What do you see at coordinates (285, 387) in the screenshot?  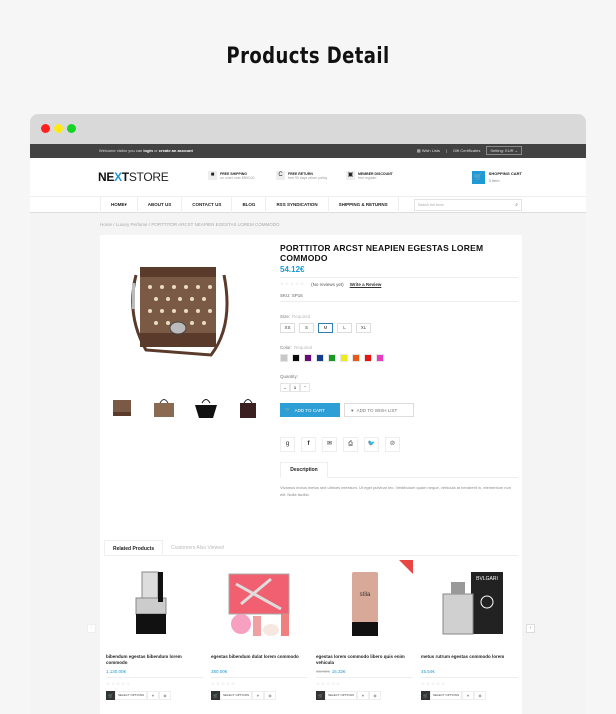 I see `decrease-quantity-button: ⌄` at bounding box center [285, 387].